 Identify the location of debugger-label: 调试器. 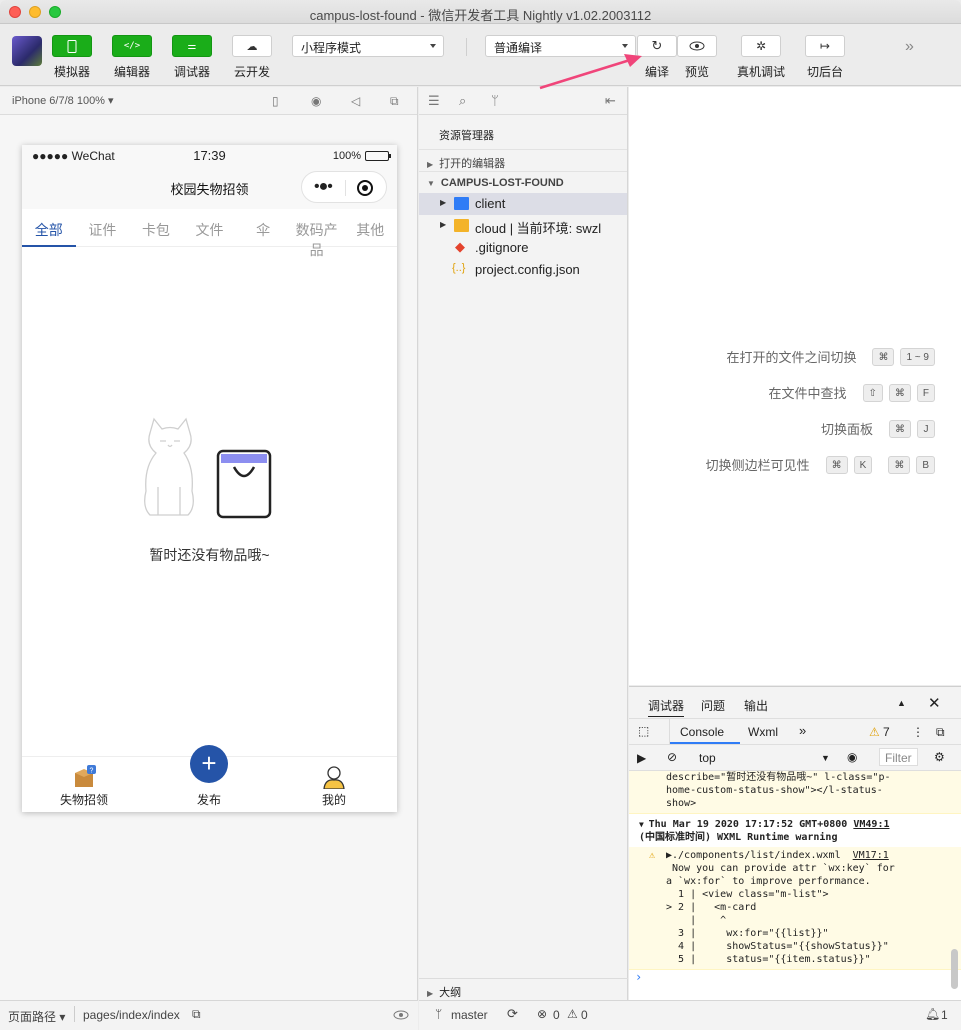
(191, 72).